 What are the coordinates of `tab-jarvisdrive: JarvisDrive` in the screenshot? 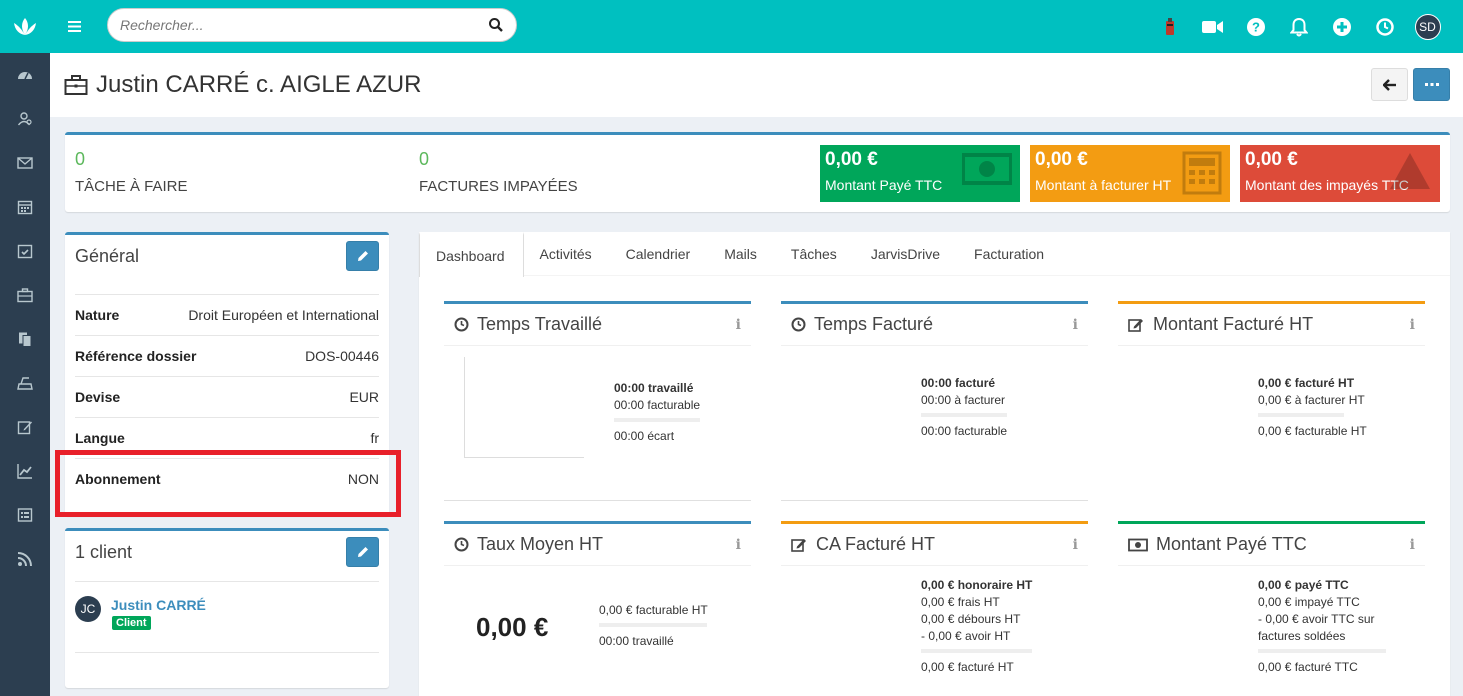 It's located at (906, 254).